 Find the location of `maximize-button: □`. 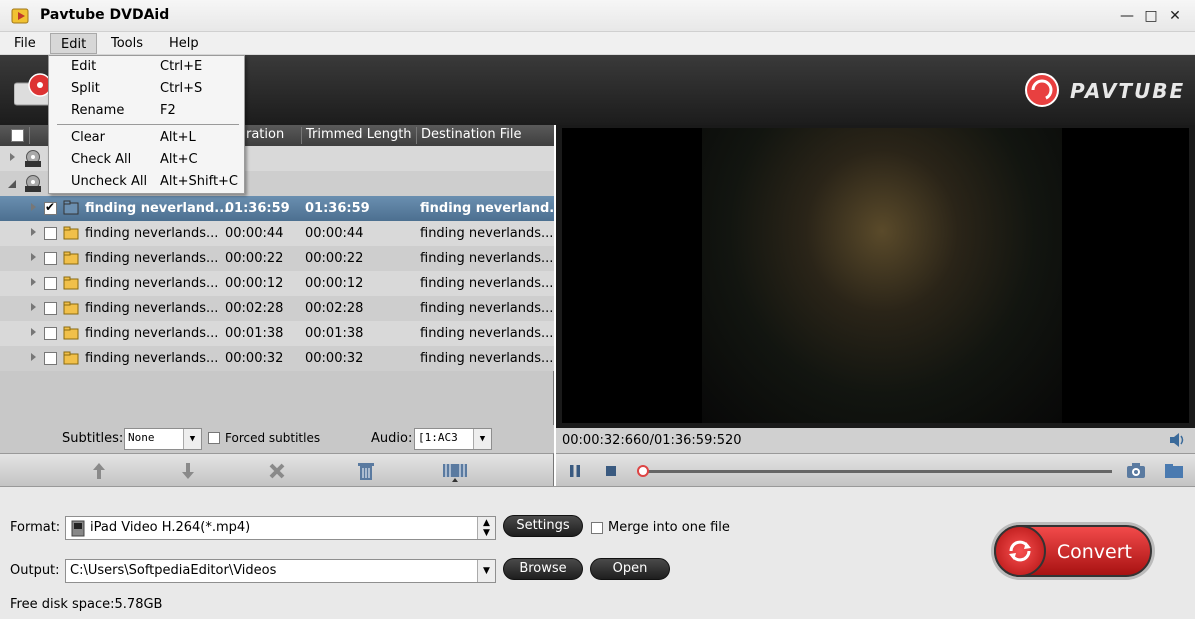

maximize-button: □ is located at coordinates (1151, 16).